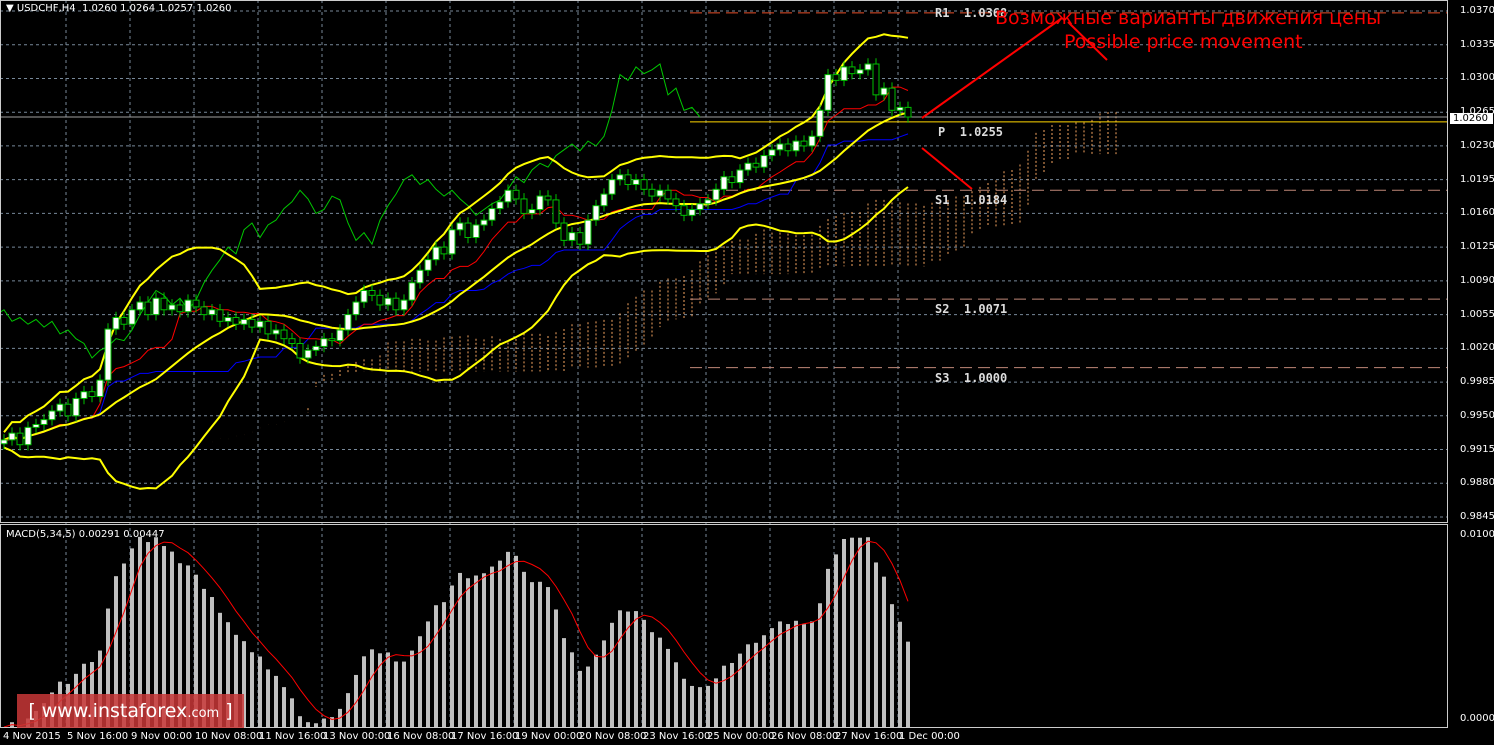 The width and height of the screenshot is (1494, 745). What do you see at coordinates (10, 8) in the screenshot?
I see `collapse-triangle-icon: ▼` at bounding box center [10, 8].